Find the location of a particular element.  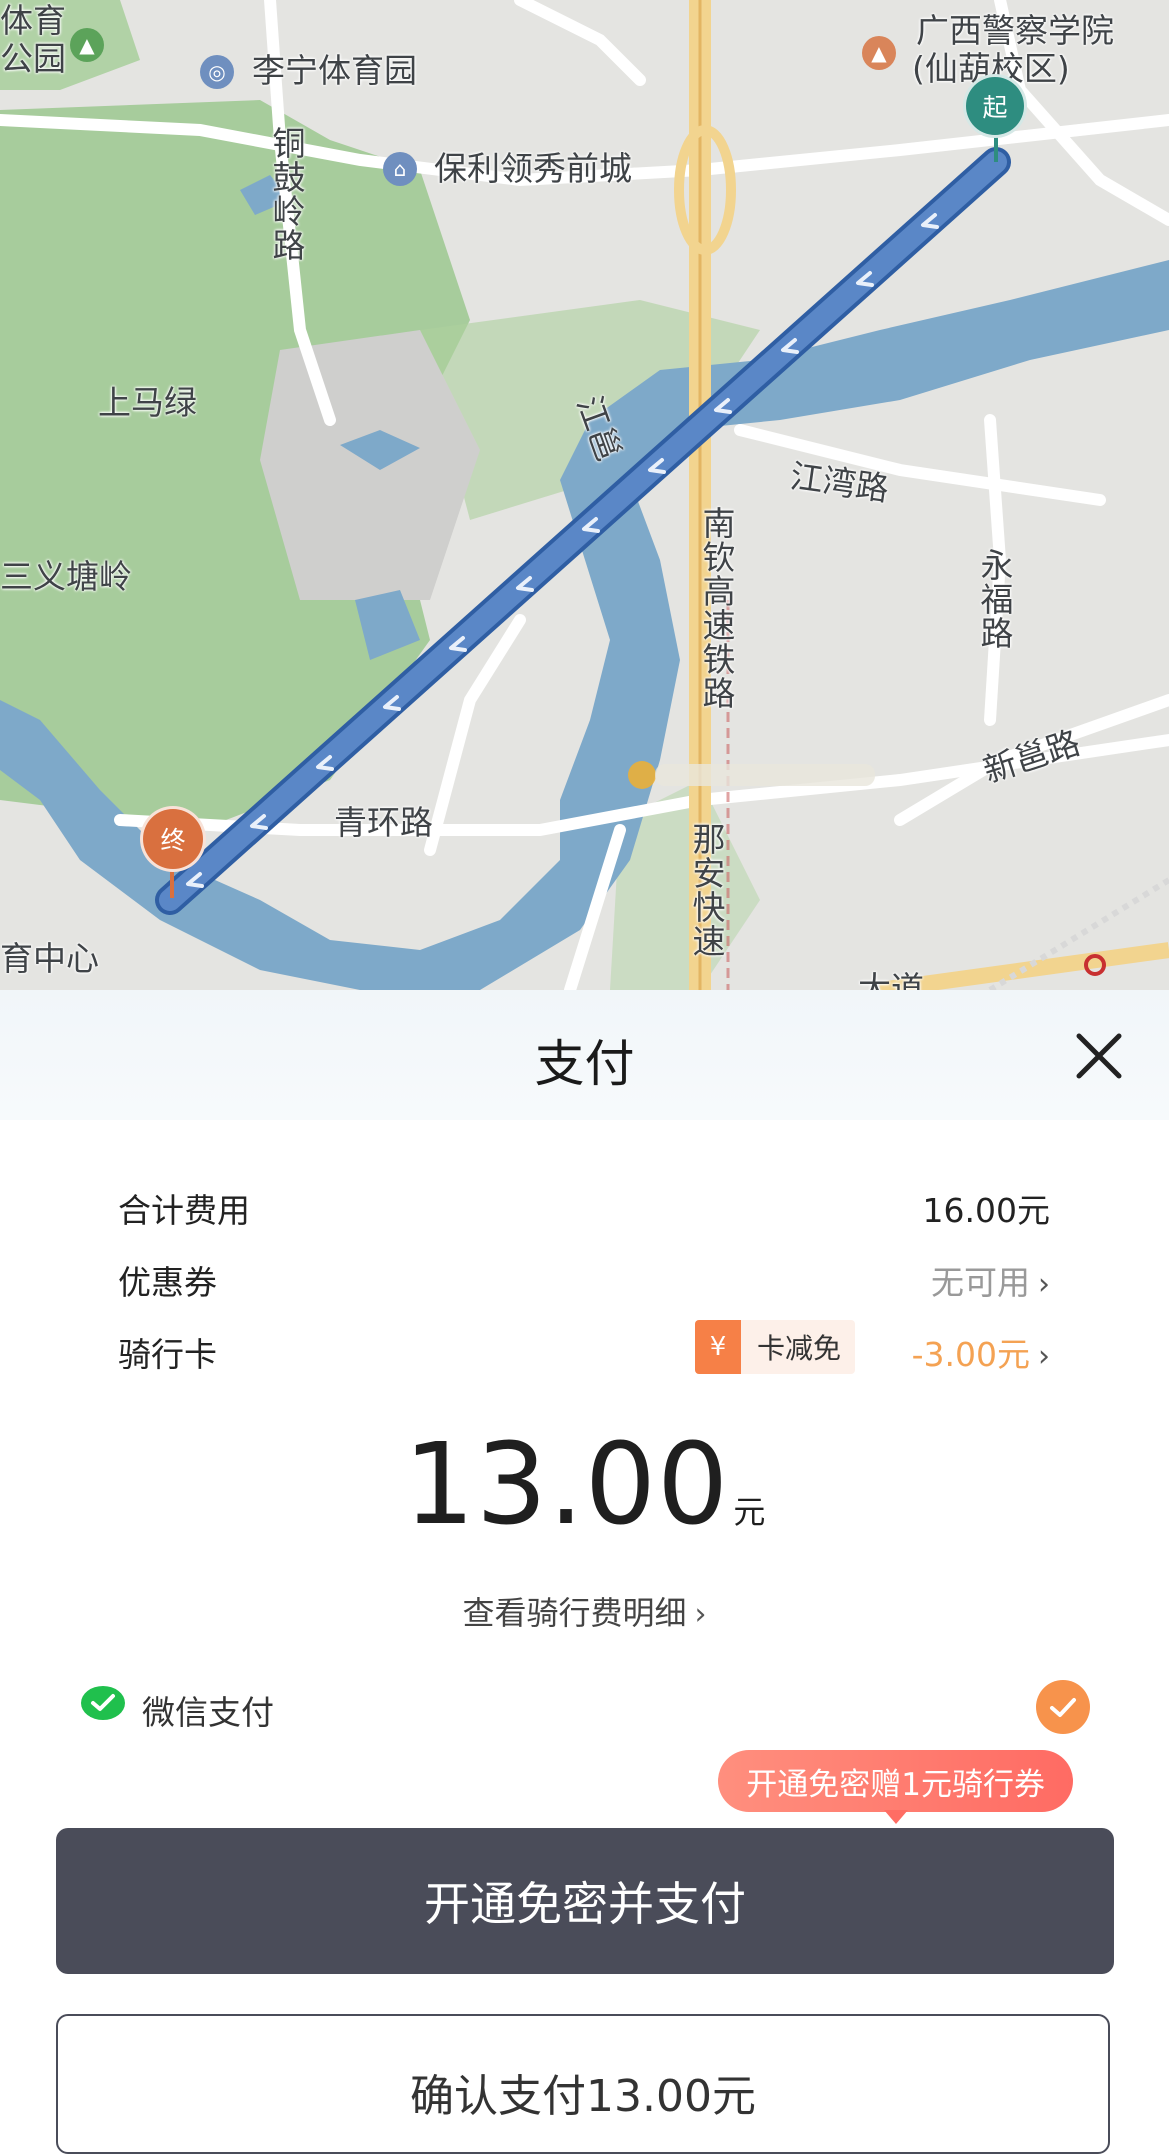

map-label: 青环路 is located at coordinates (383, 822).